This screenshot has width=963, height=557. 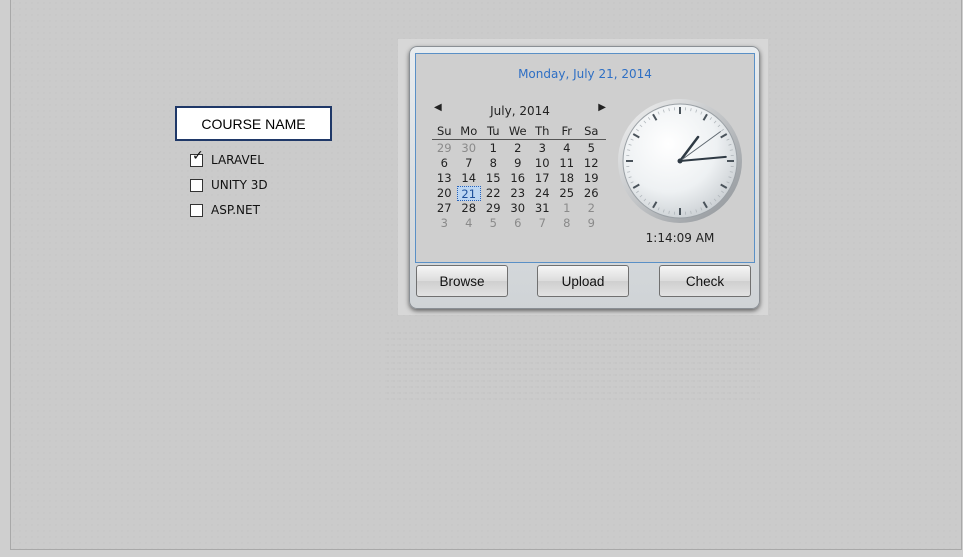 What do you see at coordinates (680, 238) in the screenshot?
I see `clock-time-text: 1:14:09 AM` at bounding box center [680, 238].